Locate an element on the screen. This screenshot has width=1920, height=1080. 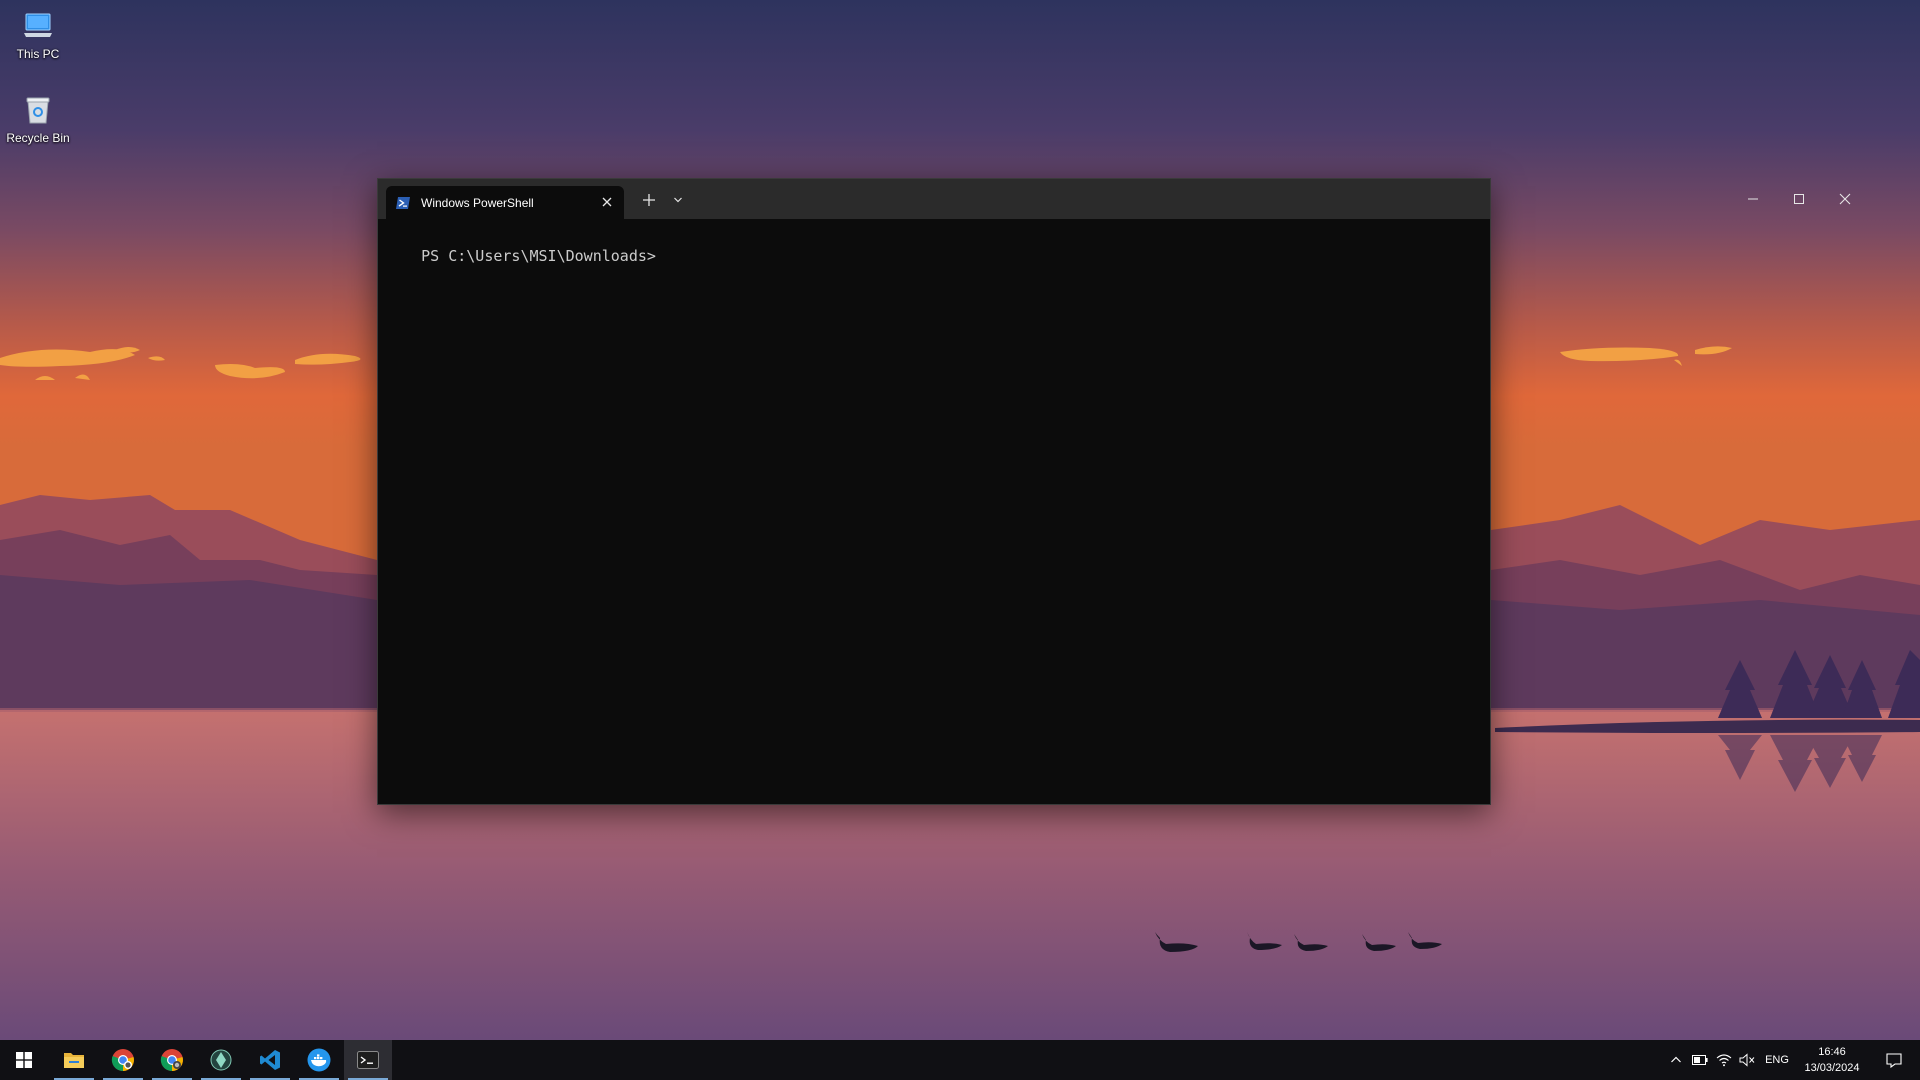
plus-icon is located at coordinates (649, 200).